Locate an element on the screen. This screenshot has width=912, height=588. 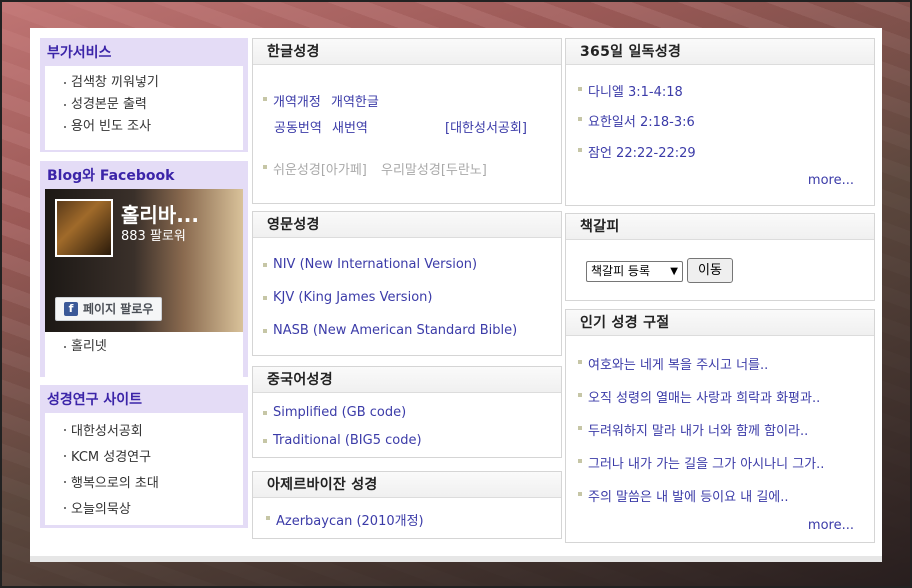
social-title: Blog와 Facebook is located at coordinates (111, 176).